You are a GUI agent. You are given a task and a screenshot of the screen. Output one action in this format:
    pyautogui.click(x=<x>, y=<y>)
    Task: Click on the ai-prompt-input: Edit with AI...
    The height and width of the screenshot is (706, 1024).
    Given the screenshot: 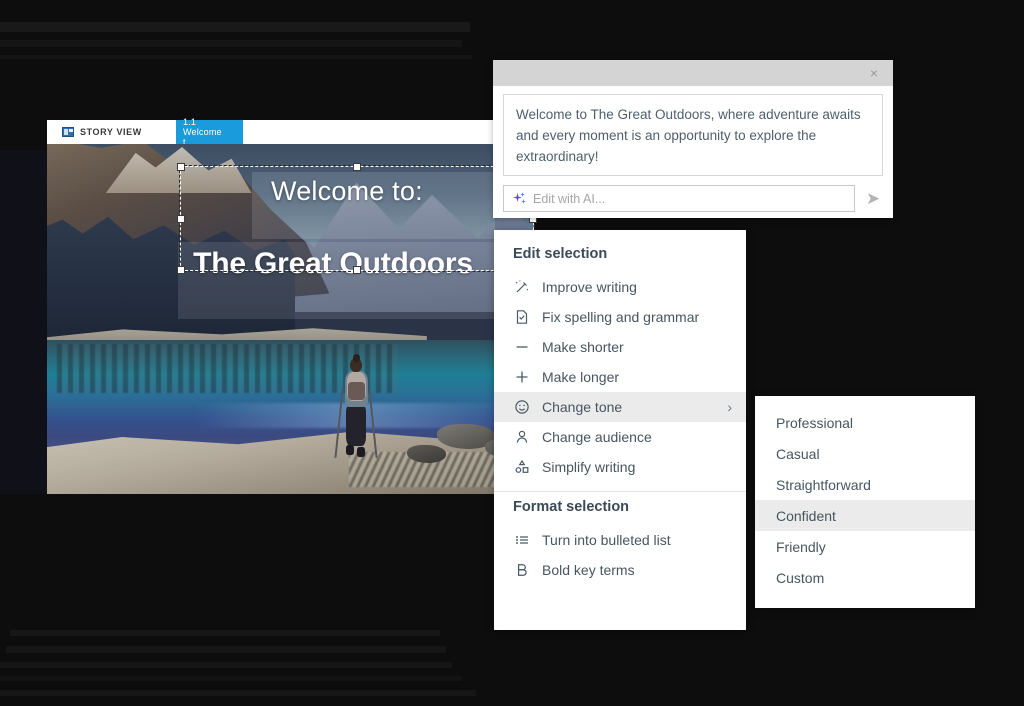 What is the action you would take?
    pyautogui.click(x=679, y=198)
    